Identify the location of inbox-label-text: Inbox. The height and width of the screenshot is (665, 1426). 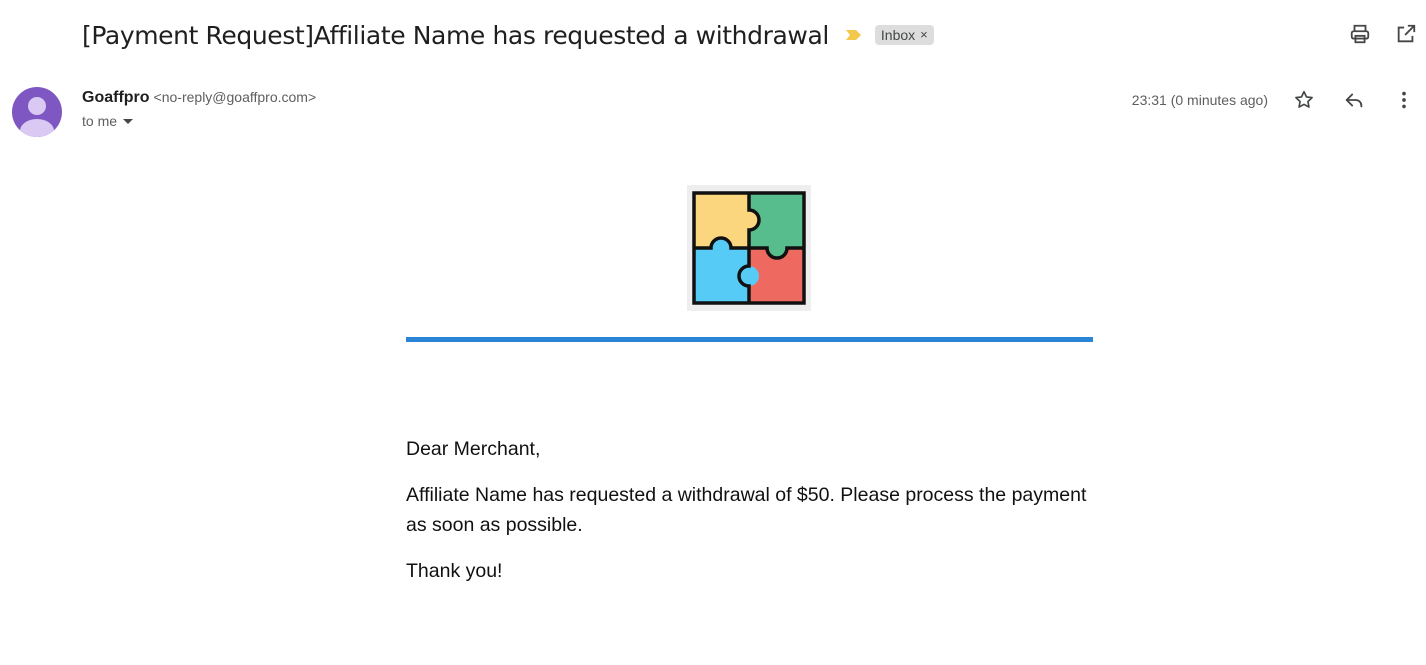
(898, 34).